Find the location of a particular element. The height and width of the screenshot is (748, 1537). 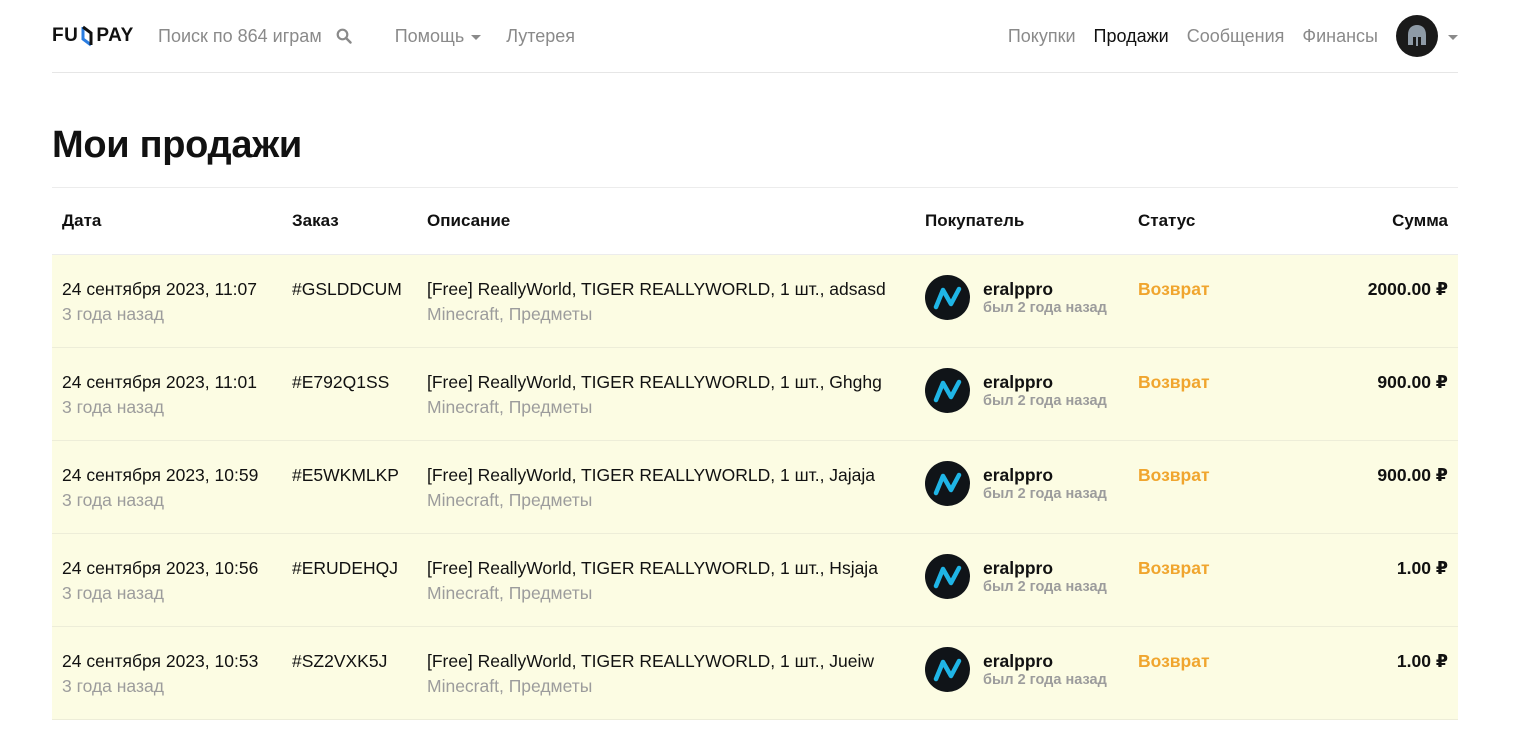

header-status: Статус is located at coordinates (1167, 220).